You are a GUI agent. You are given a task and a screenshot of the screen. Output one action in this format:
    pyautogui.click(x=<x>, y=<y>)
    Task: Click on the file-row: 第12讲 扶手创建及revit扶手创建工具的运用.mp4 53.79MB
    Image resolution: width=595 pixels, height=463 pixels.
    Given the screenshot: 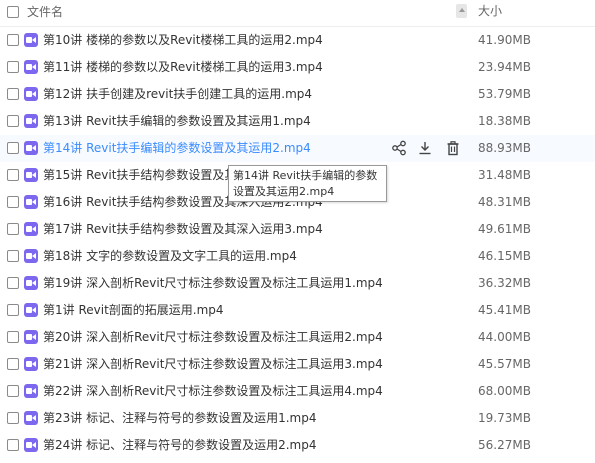 What is the action you would take?
    pyautogui.click(x=297, y=94)
    